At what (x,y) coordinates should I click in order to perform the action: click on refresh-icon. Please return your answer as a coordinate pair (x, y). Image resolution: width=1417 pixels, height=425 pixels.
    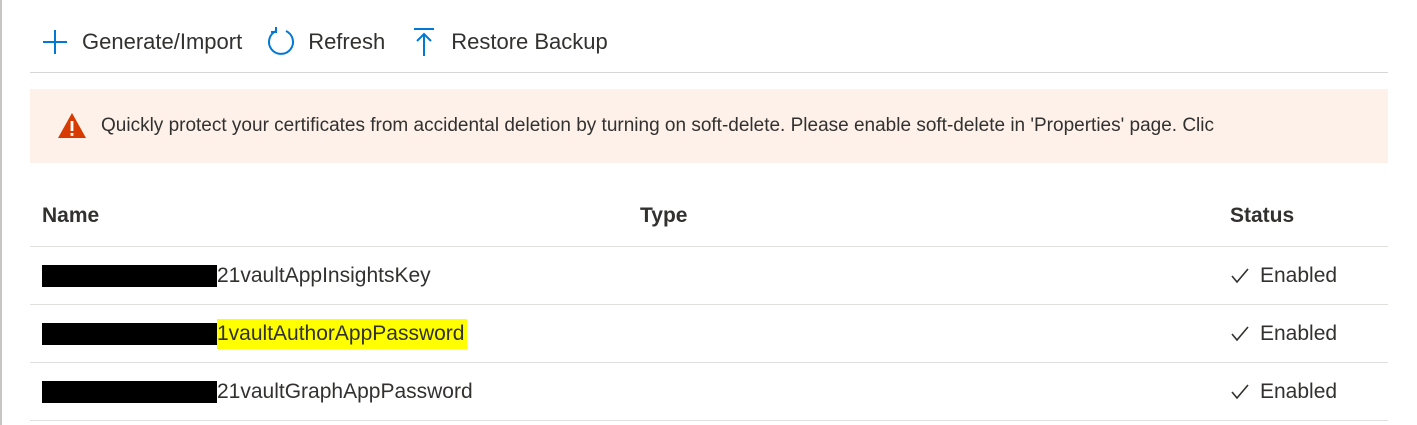
    Looking at the image, I should click on (281, 42).